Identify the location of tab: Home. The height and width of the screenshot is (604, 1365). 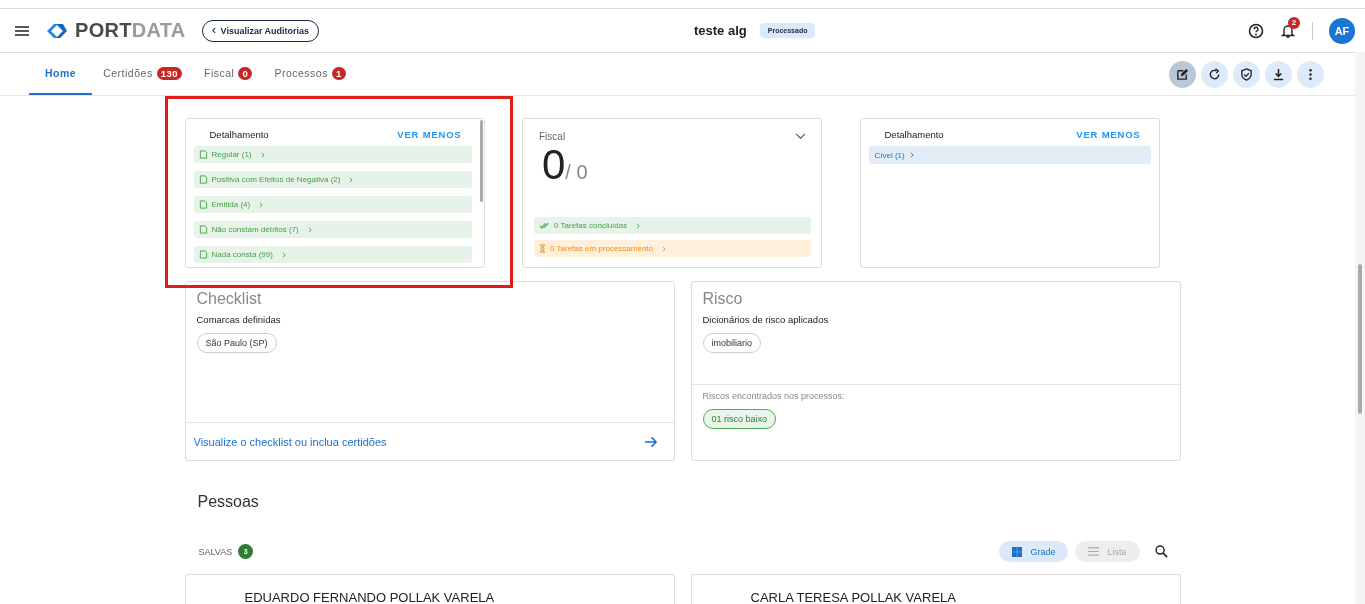
(61, 74).